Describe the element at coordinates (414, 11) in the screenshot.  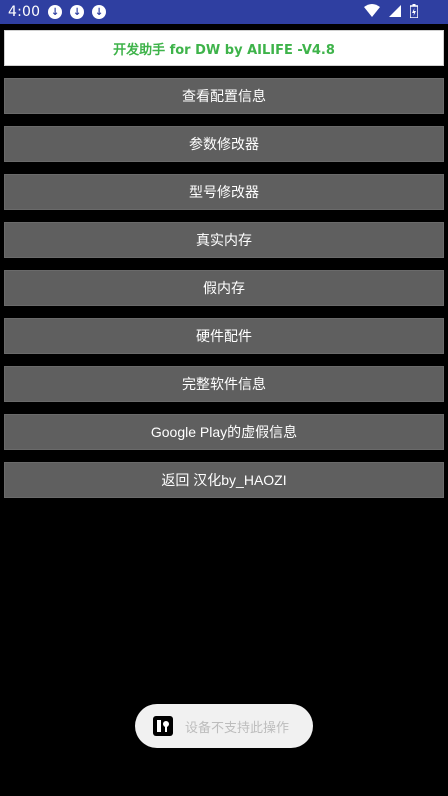
I see `battery-icon` at that location.